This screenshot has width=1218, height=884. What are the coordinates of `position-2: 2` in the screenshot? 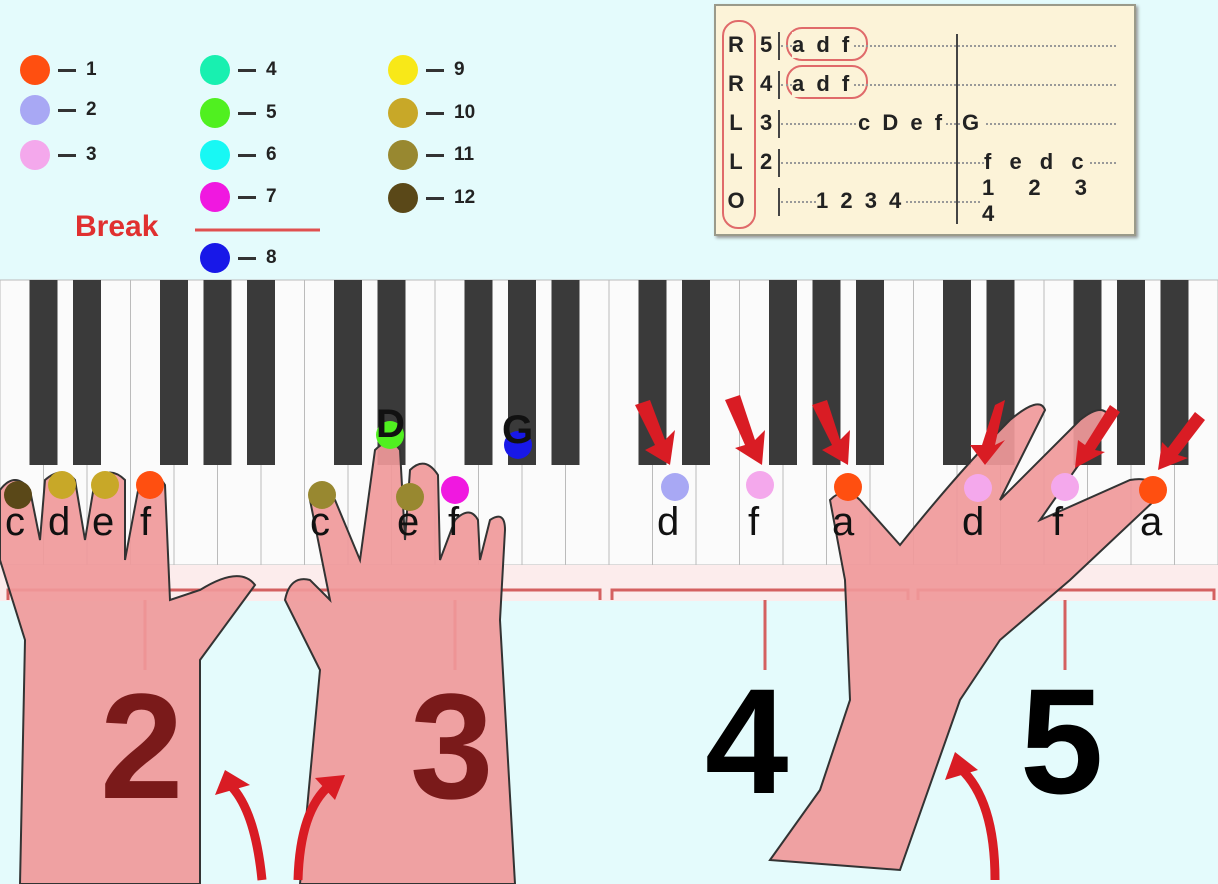 It's located at (142, 746).